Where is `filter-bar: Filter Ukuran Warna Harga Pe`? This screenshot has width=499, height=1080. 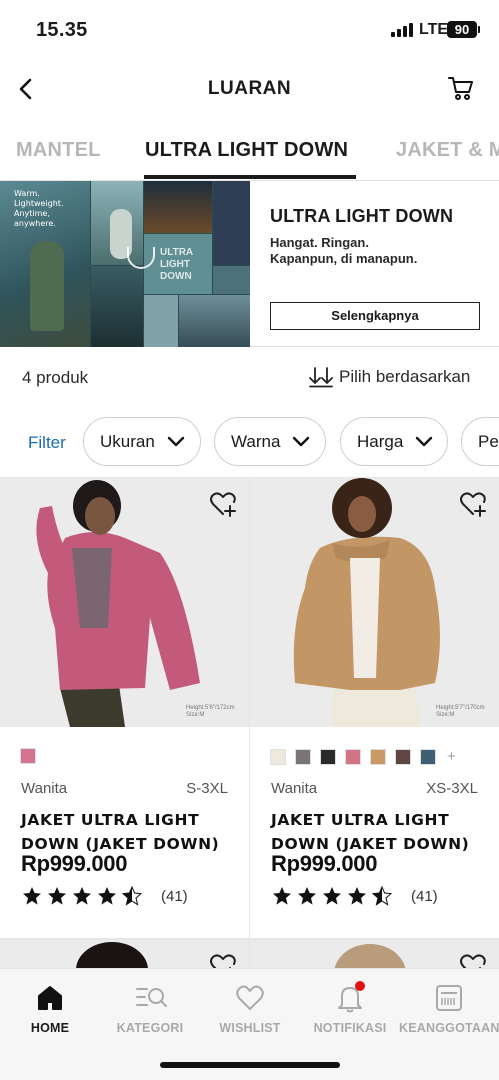 filter-bar: Filter Ukuran Warna Harga Pe is located at coordinates (249, 442).